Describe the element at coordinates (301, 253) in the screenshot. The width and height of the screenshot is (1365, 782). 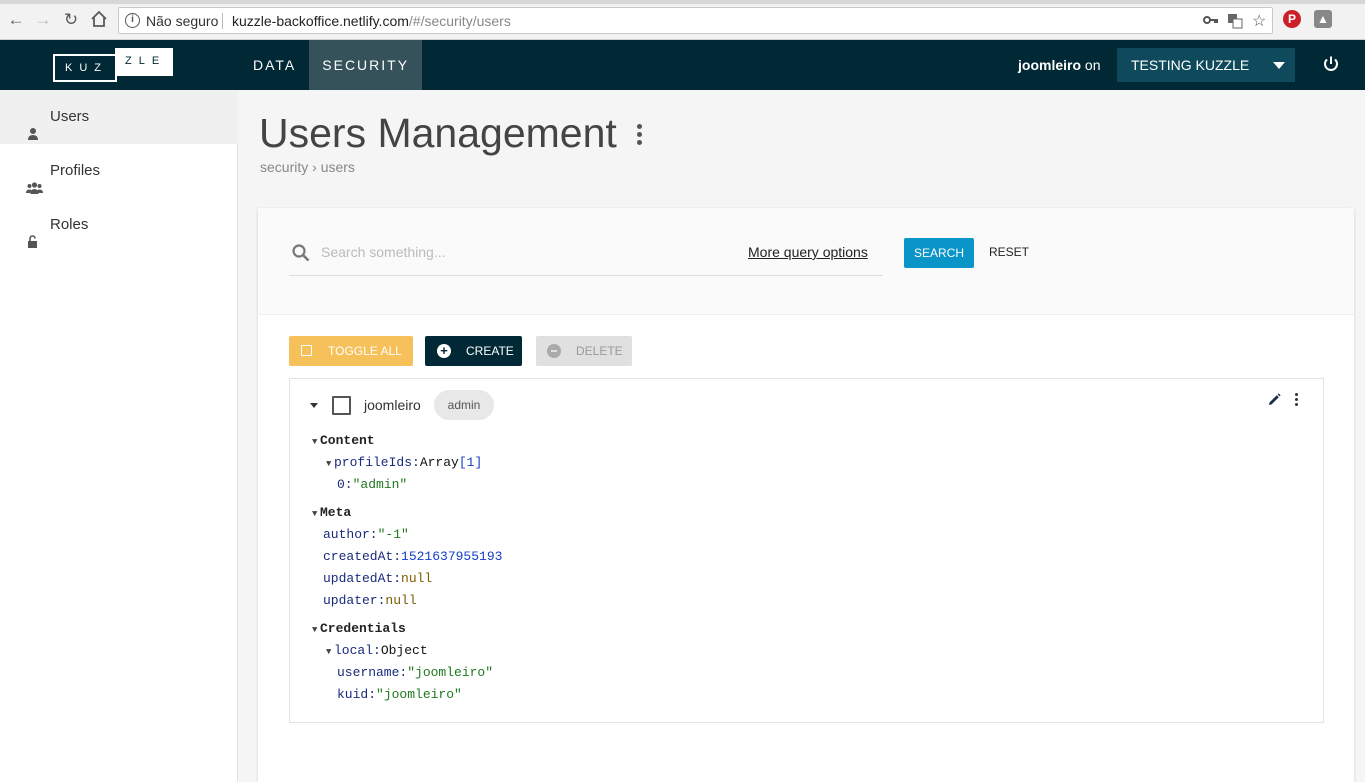
I see `search-icon` at that location.